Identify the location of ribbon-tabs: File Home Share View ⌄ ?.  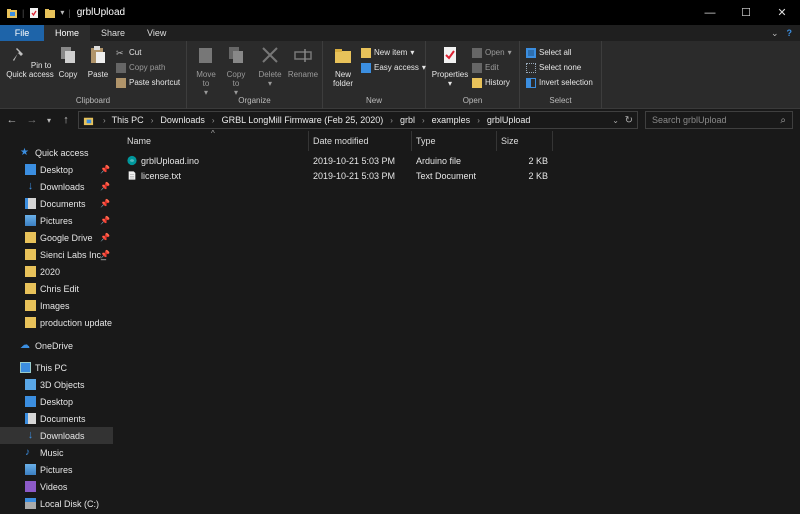
(400, 33).